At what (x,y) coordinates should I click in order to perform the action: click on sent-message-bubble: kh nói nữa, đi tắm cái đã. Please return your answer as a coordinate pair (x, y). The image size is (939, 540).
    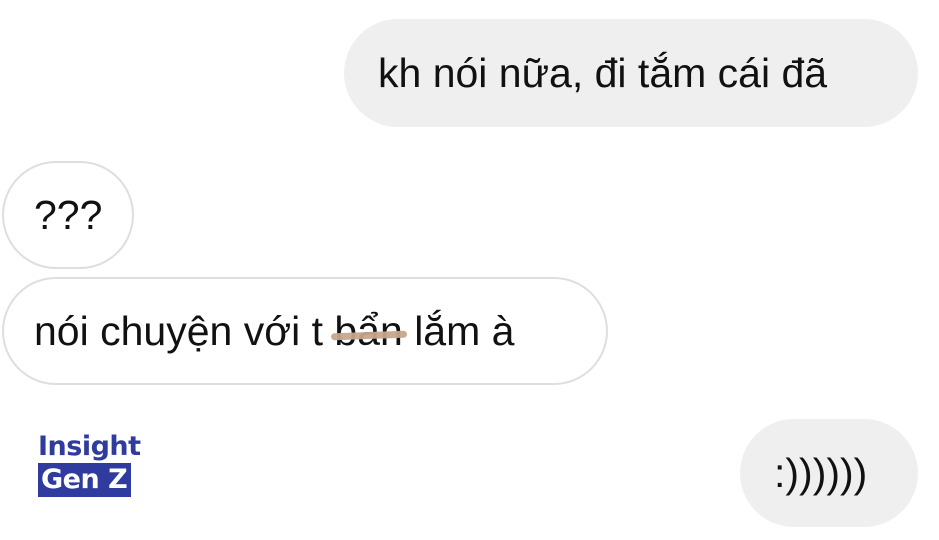
    Looking at the image, I should click on (631, 73).